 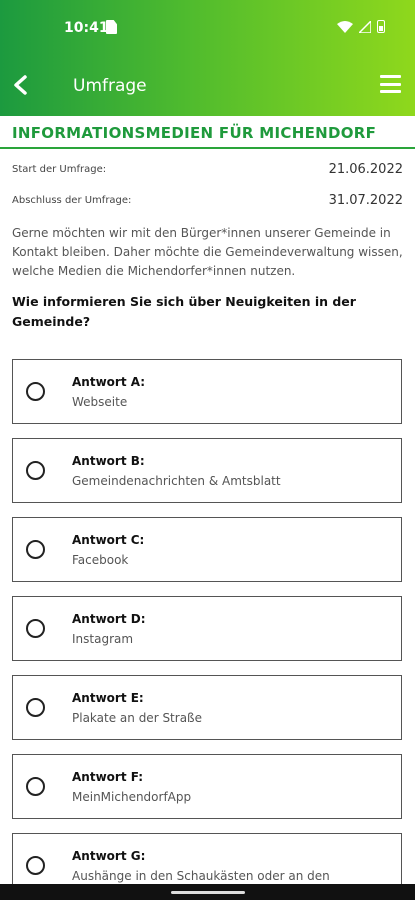 I want to click on answer-text: MeinMichendorfApp, so click(x=132, y=797).